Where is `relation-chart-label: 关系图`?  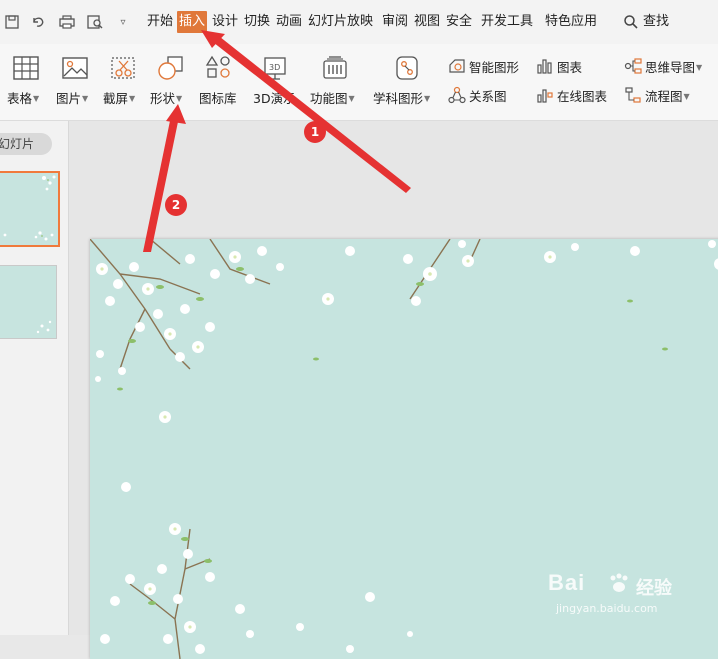
relation-chart-label: 关系图 is located at coordinates (488, 96).